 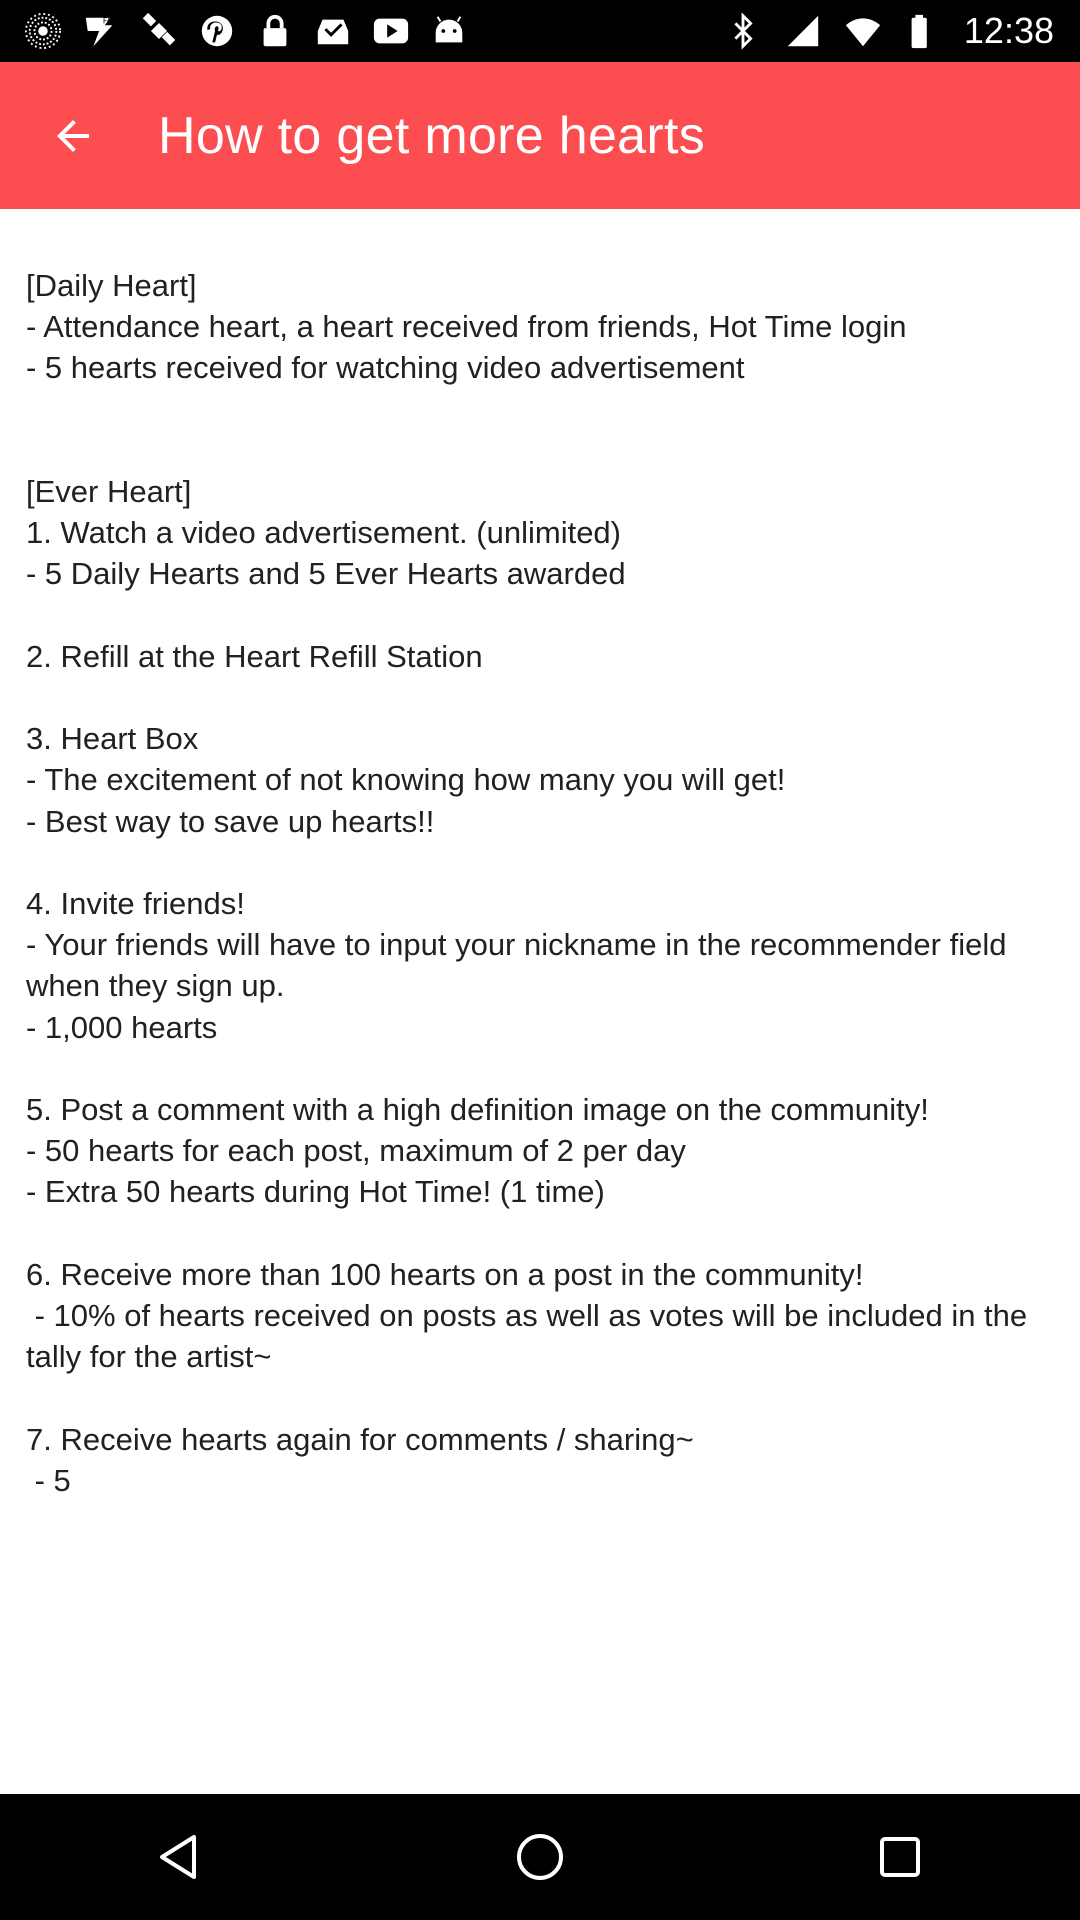 I want to click on inbox-check-icon, so click(x=333, y=31).